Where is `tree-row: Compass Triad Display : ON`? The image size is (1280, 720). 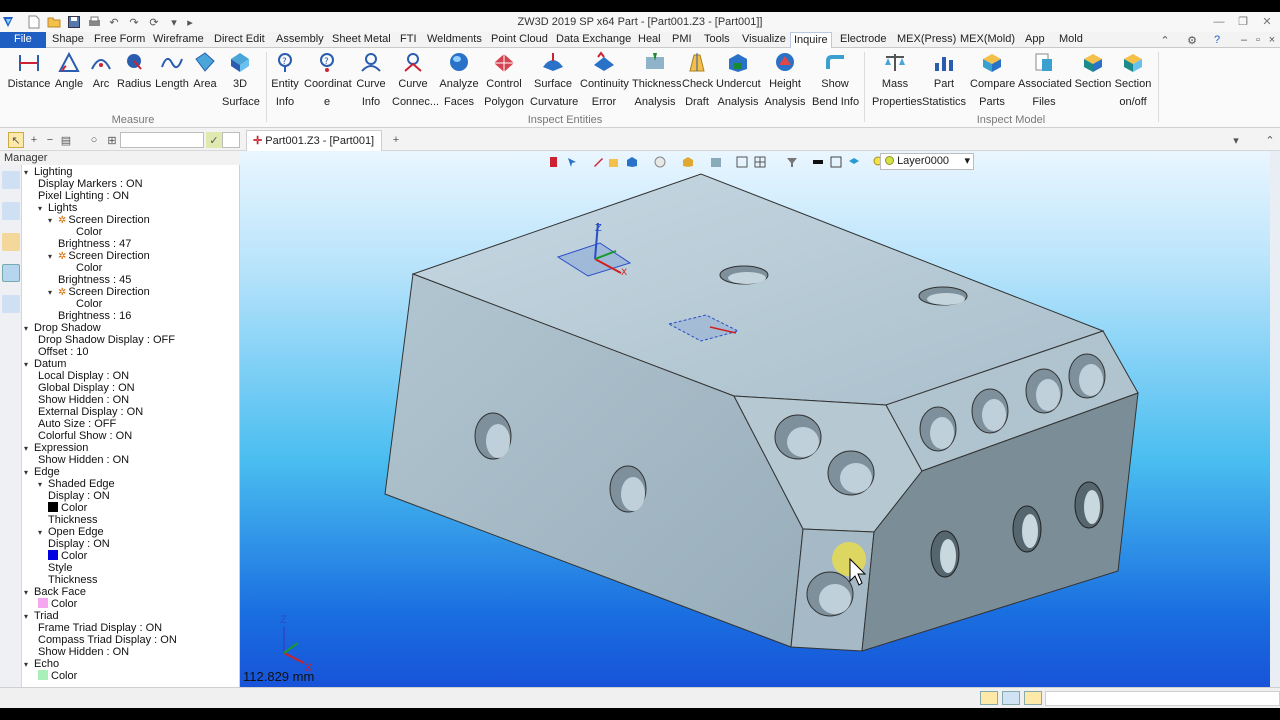 tree-row: Compass Triad Display : ON is located at coordinates (107, 640).